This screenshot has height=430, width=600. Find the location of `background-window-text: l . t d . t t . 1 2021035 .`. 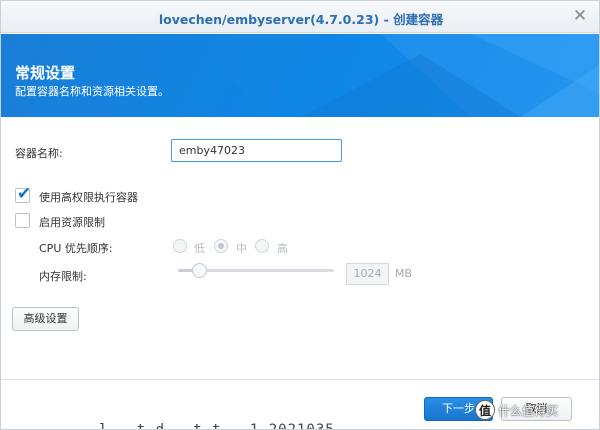

background-window-text: l . t d . t t . 1 2021035 . is located at coordinates (226, 426).